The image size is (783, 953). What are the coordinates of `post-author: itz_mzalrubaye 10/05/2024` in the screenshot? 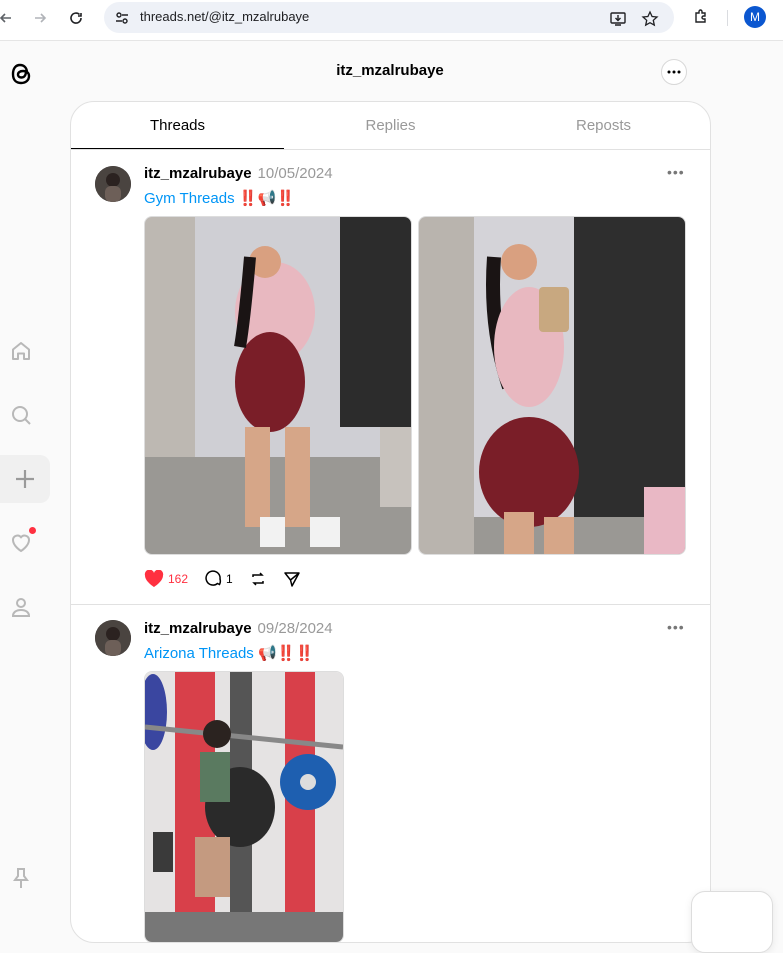 It's located at (238, 173).